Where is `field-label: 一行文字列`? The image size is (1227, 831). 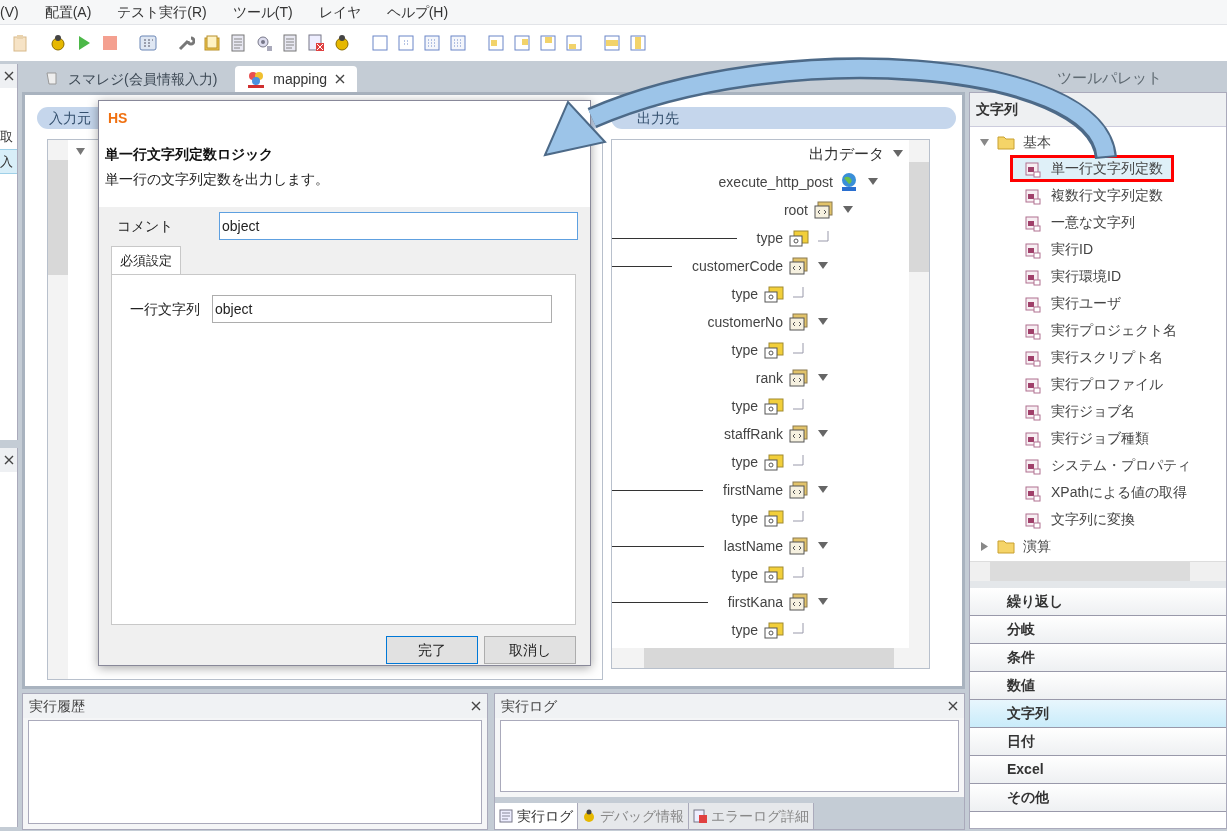
field-label: 一行文字列 is located at coordinates (165, 309).